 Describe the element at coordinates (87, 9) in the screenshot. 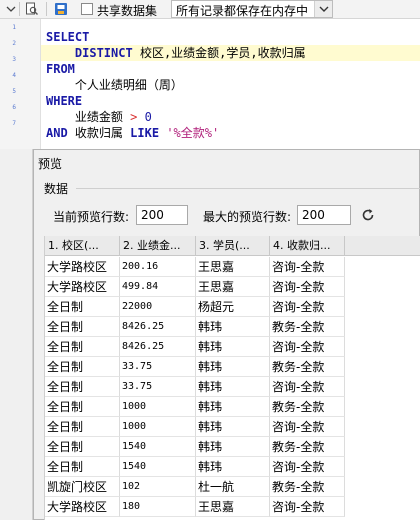

I see `share-dataset-checkbox` at that location.